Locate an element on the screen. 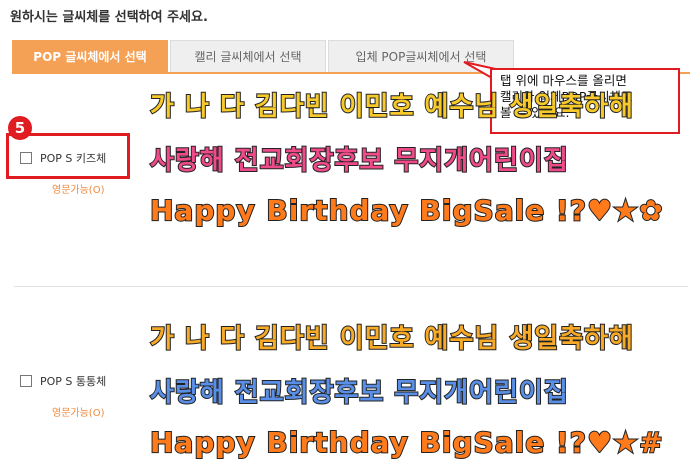 This screenshot has height=476, width=700. tab-pop: POP 글씨체에서 선택 is located at coordinates (90, 56).